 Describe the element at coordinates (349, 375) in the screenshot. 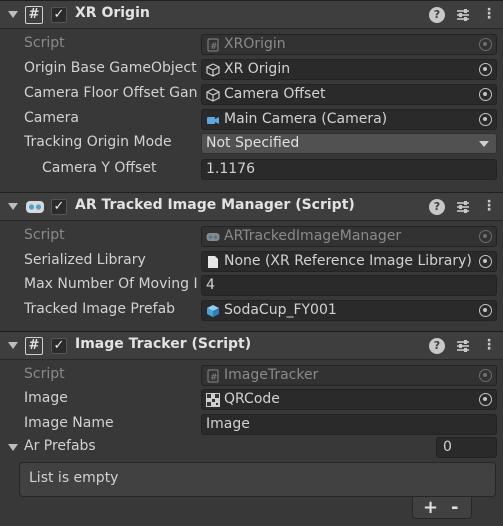

I see `script-field: # ImageTracker` at that location.